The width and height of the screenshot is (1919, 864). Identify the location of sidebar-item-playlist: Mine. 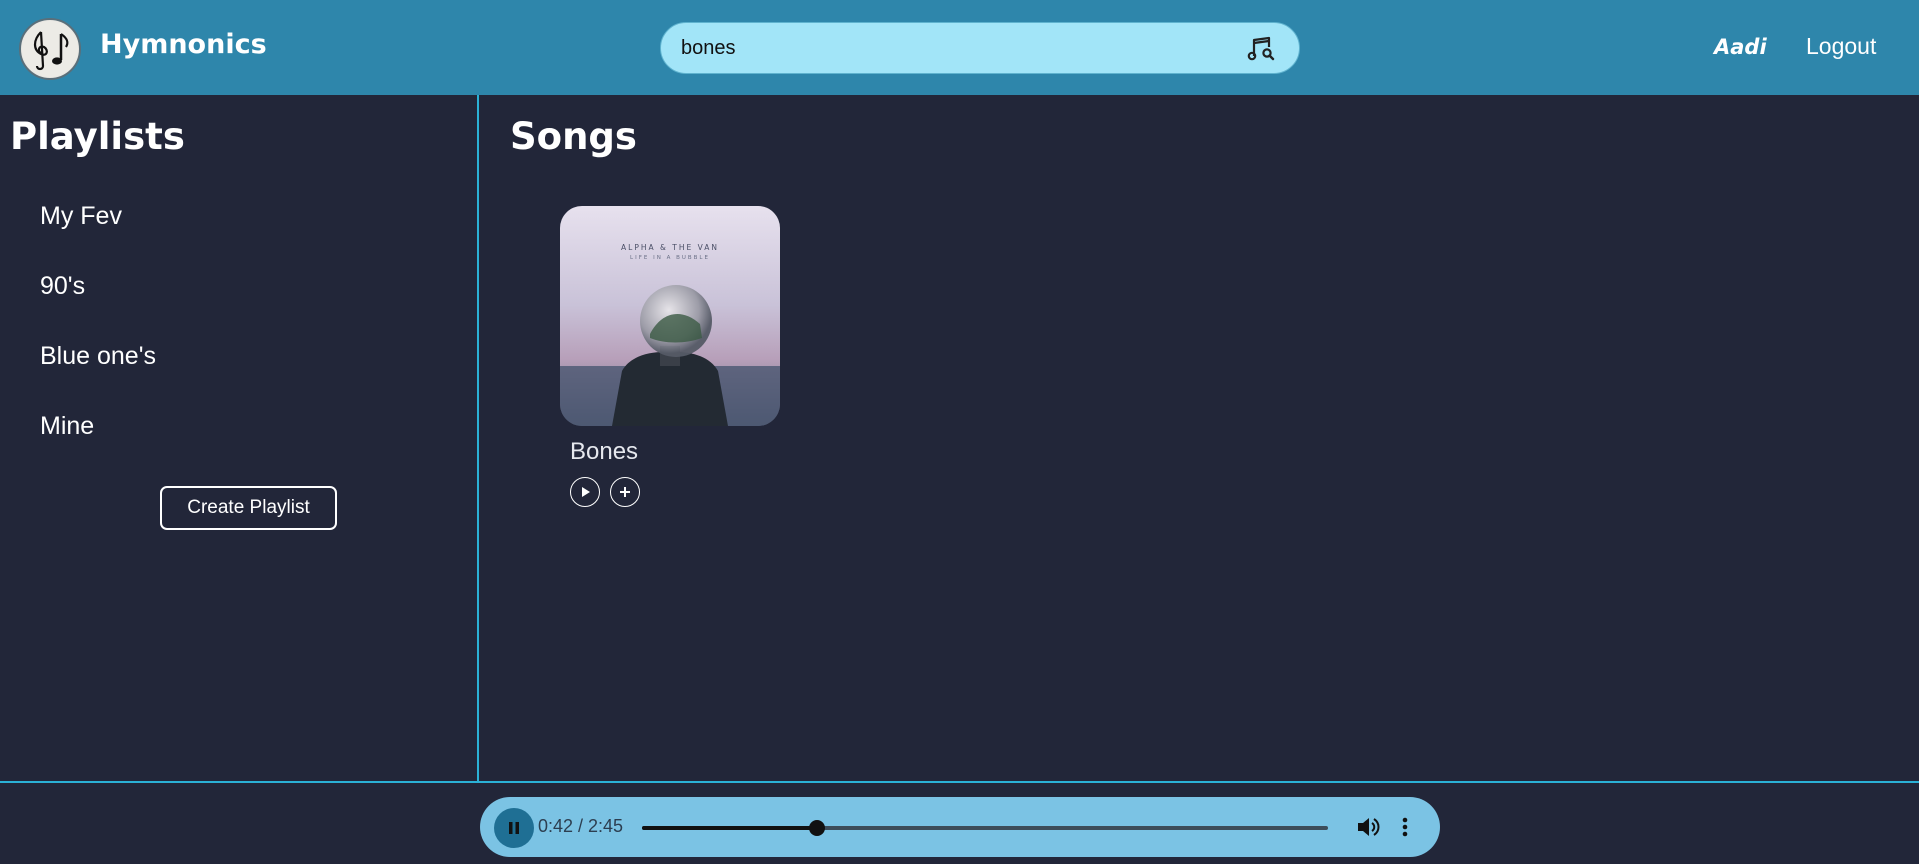
(67, 426).